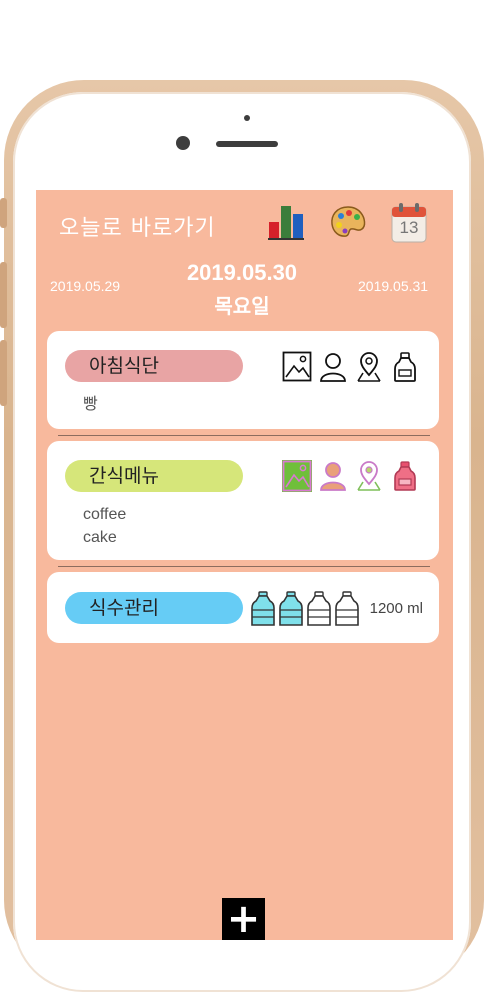 This screenshot has height=992, width=484. Describe the element at coordinates (348, 222) in the screenshot. I see `palette-icon` at that location.